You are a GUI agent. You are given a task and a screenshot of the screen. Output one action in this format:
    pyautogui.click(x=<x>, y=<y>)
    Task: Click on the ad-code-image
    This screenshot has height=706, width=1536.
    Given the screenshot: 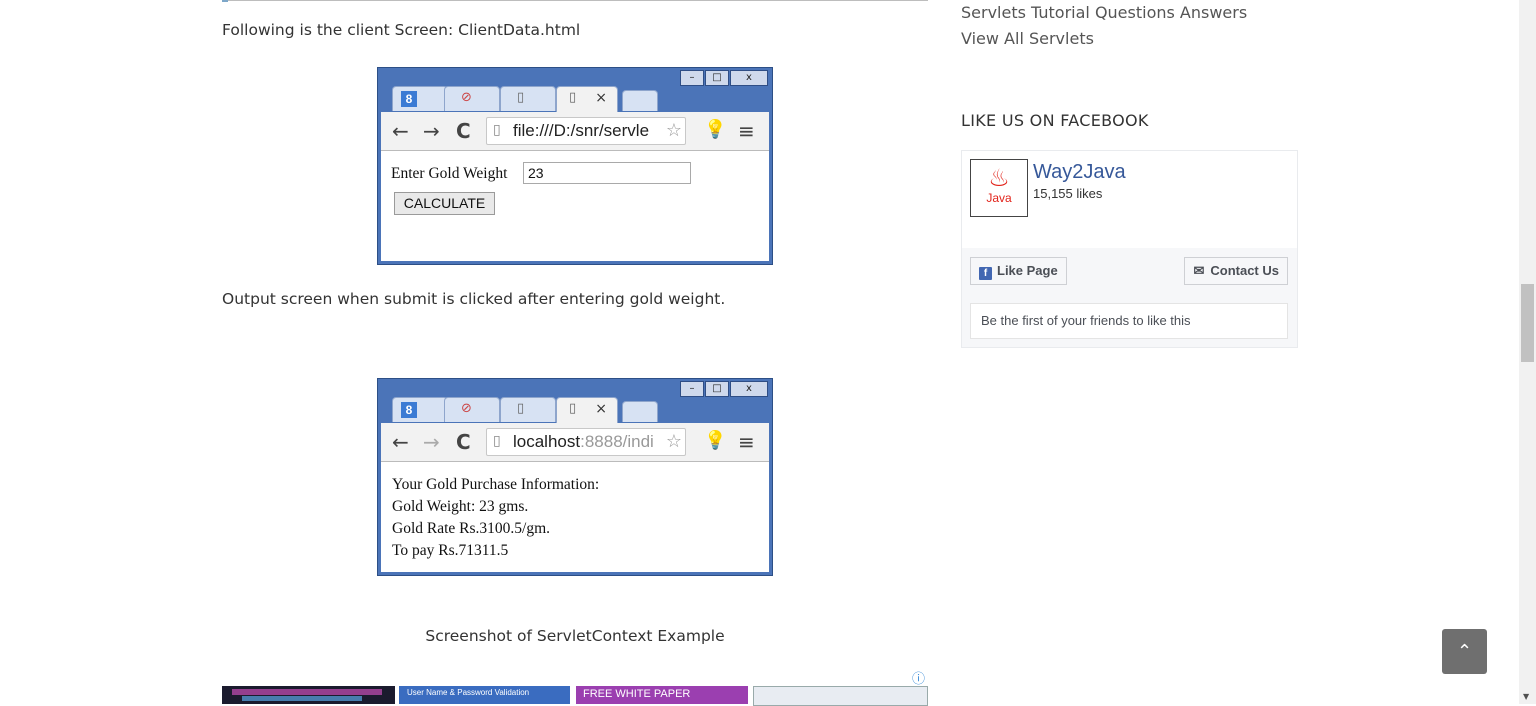 What is the action you would take?
    pyautogui.click(x=308, y=695)
    